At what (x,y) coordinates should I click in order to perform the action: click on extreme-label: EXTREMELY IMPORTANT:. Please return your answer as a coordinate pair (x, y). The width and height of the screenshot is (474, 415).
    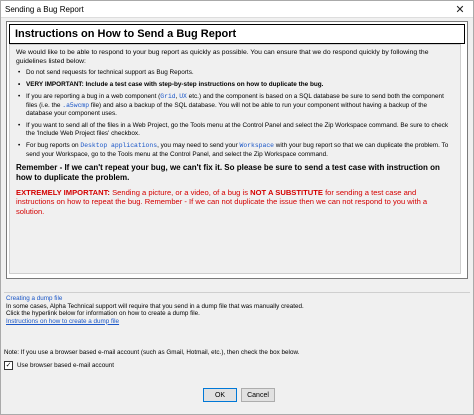
    Looking at the image, I should click on (63, 192).